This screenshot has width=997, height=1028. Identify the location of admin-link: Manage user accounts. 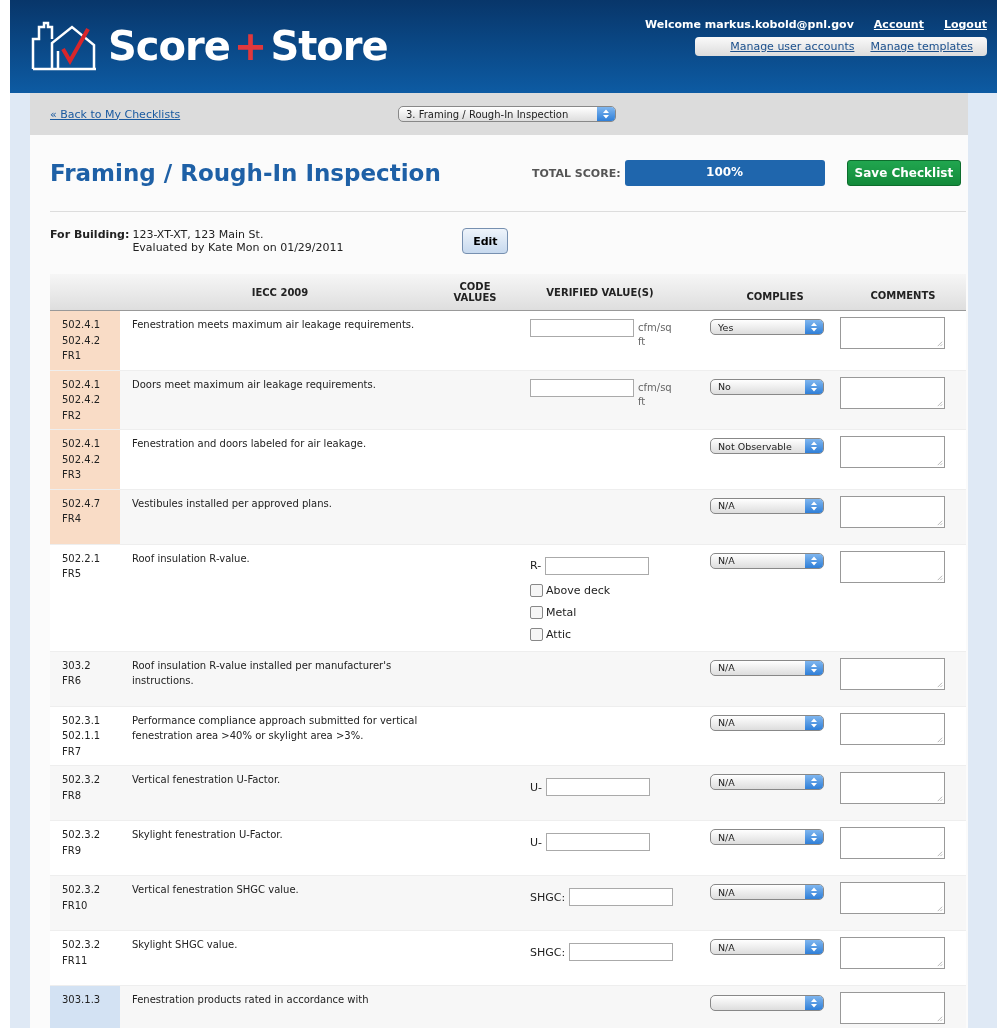
(792, 46).